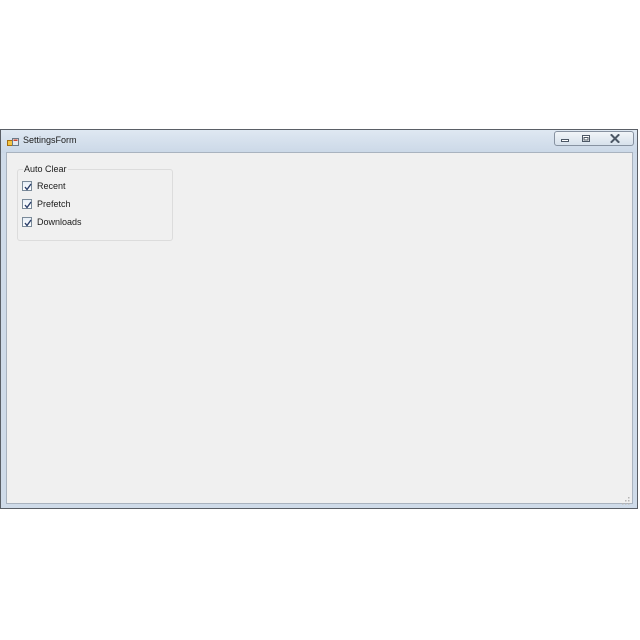 The image size is (640, 640). Describe the element at coordinates (13, 141) in the screenshot. I see `app-icon` at that location.